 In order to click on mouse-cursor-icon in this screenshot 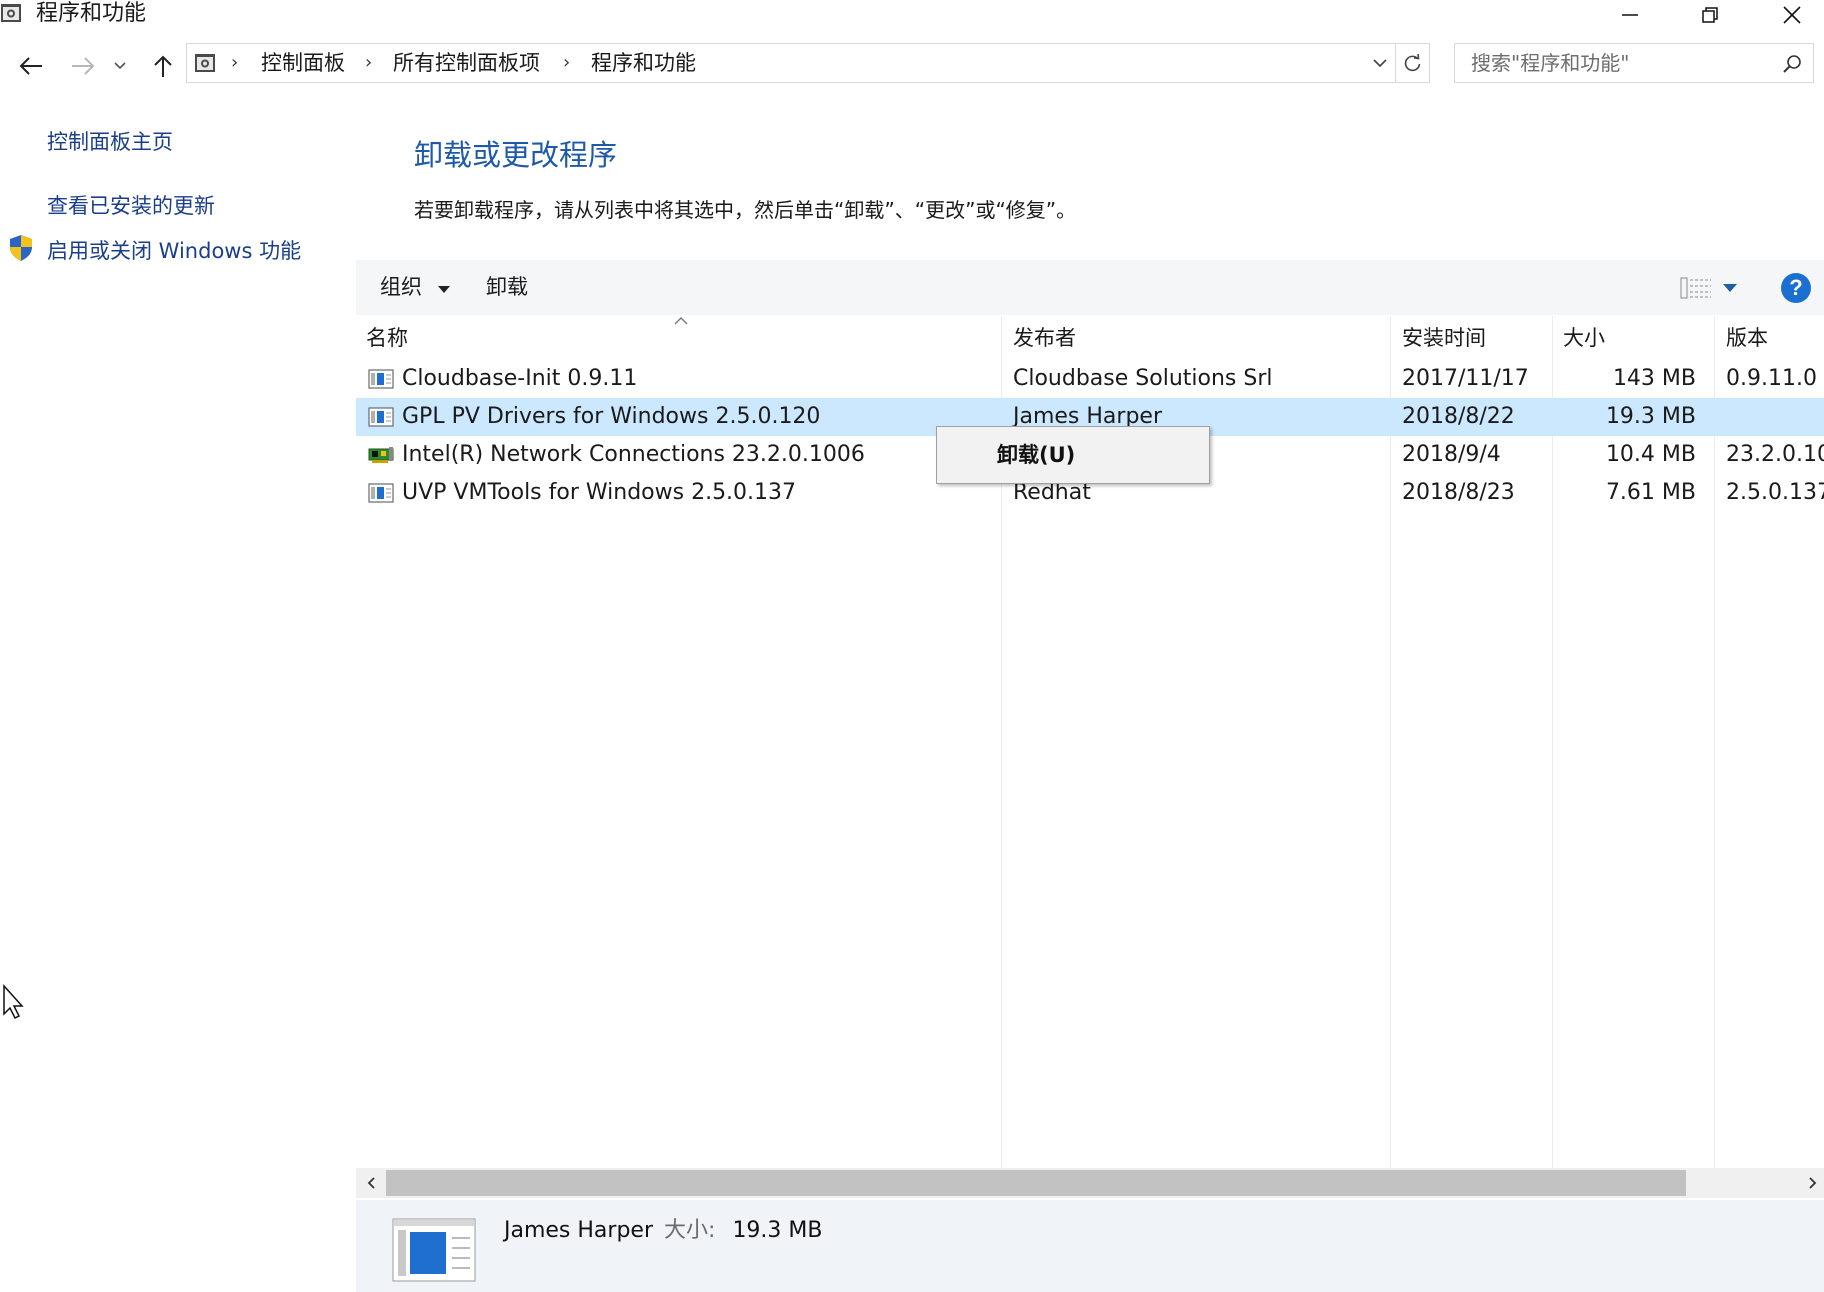, I will do `click(13, 1002)`.